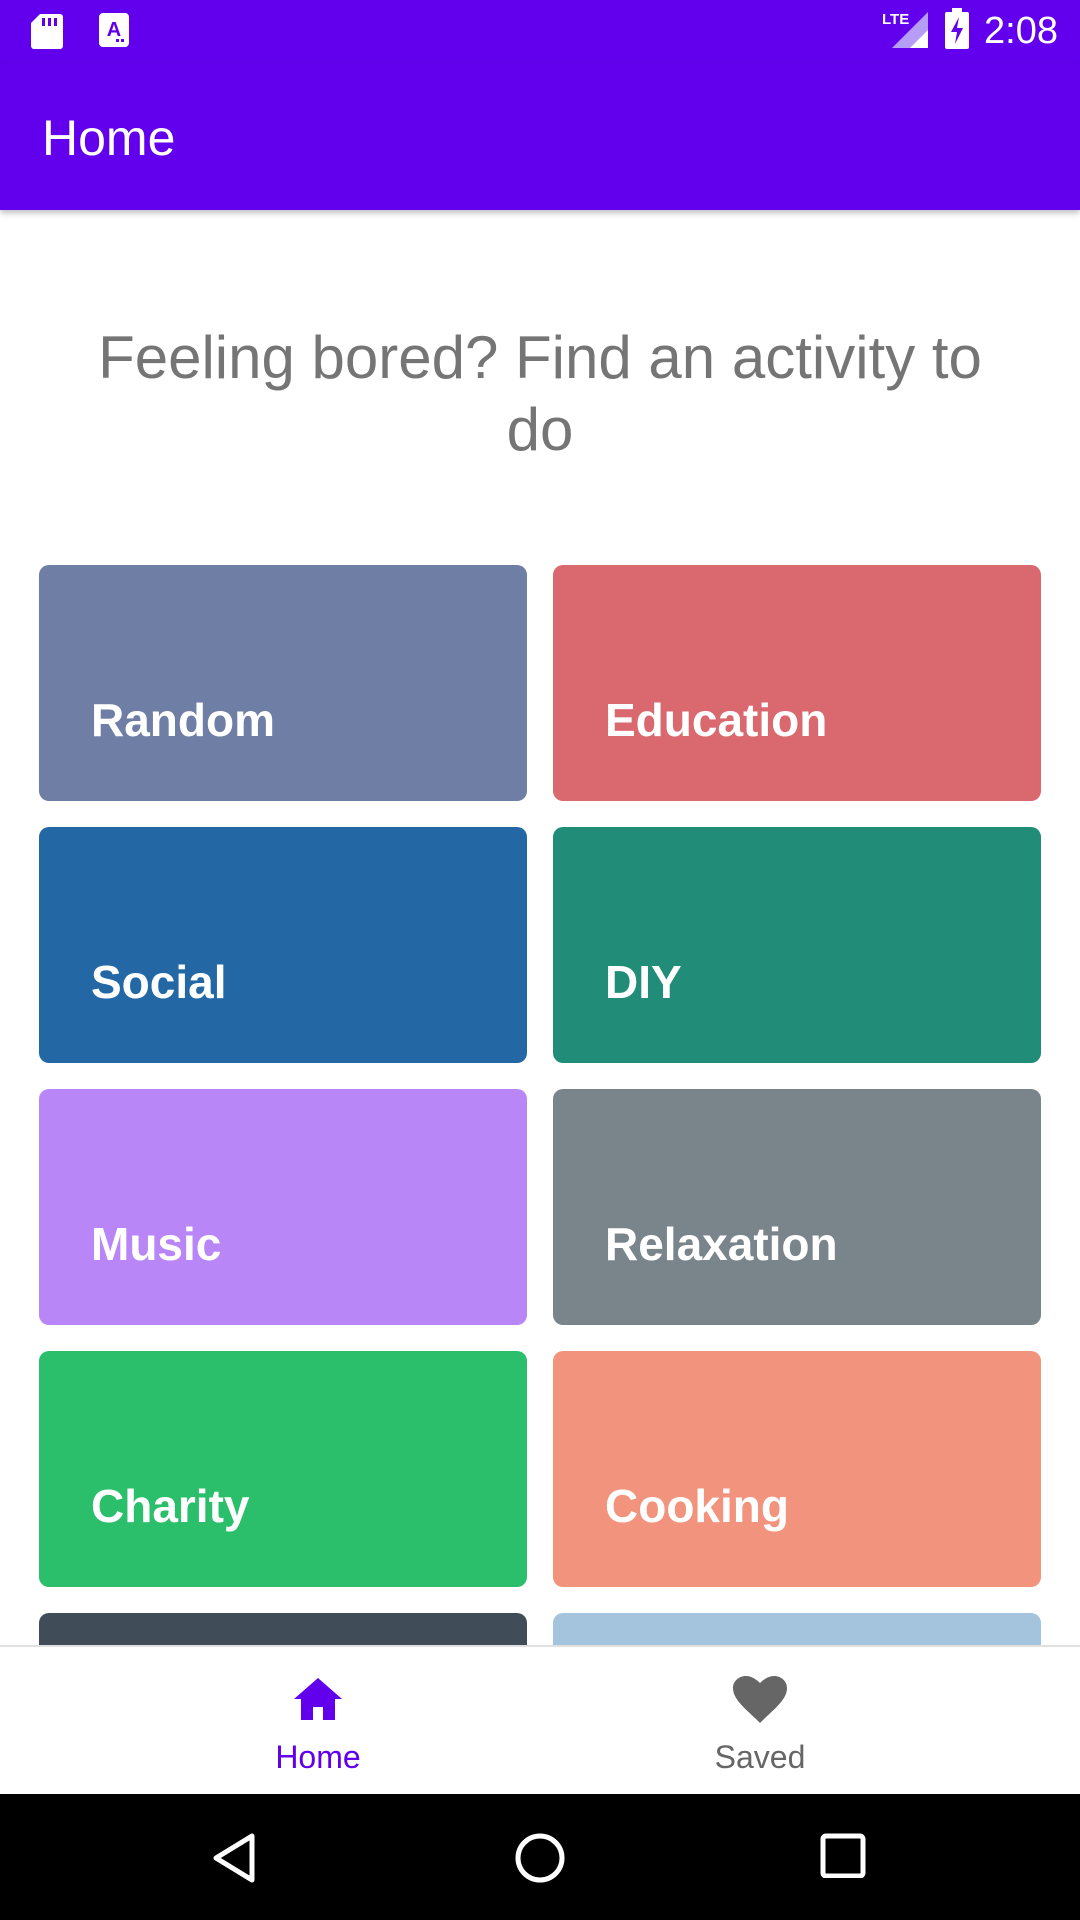 This screenshot has width=1080, height=1920. What do you see at coordinates (109, 138) in the screenshot?
I see `page-title: Home` at bounding box center [109, 138].